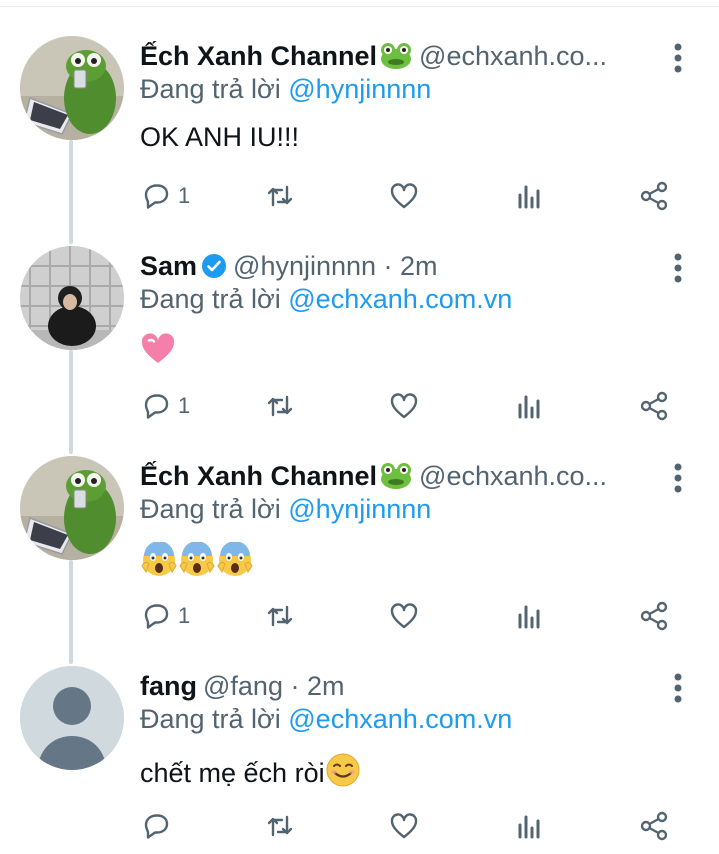 The width and height of the screenshot is (719, 854). I want to click on user-handle: @hynjinnnn · 2m, so click(335, 266).